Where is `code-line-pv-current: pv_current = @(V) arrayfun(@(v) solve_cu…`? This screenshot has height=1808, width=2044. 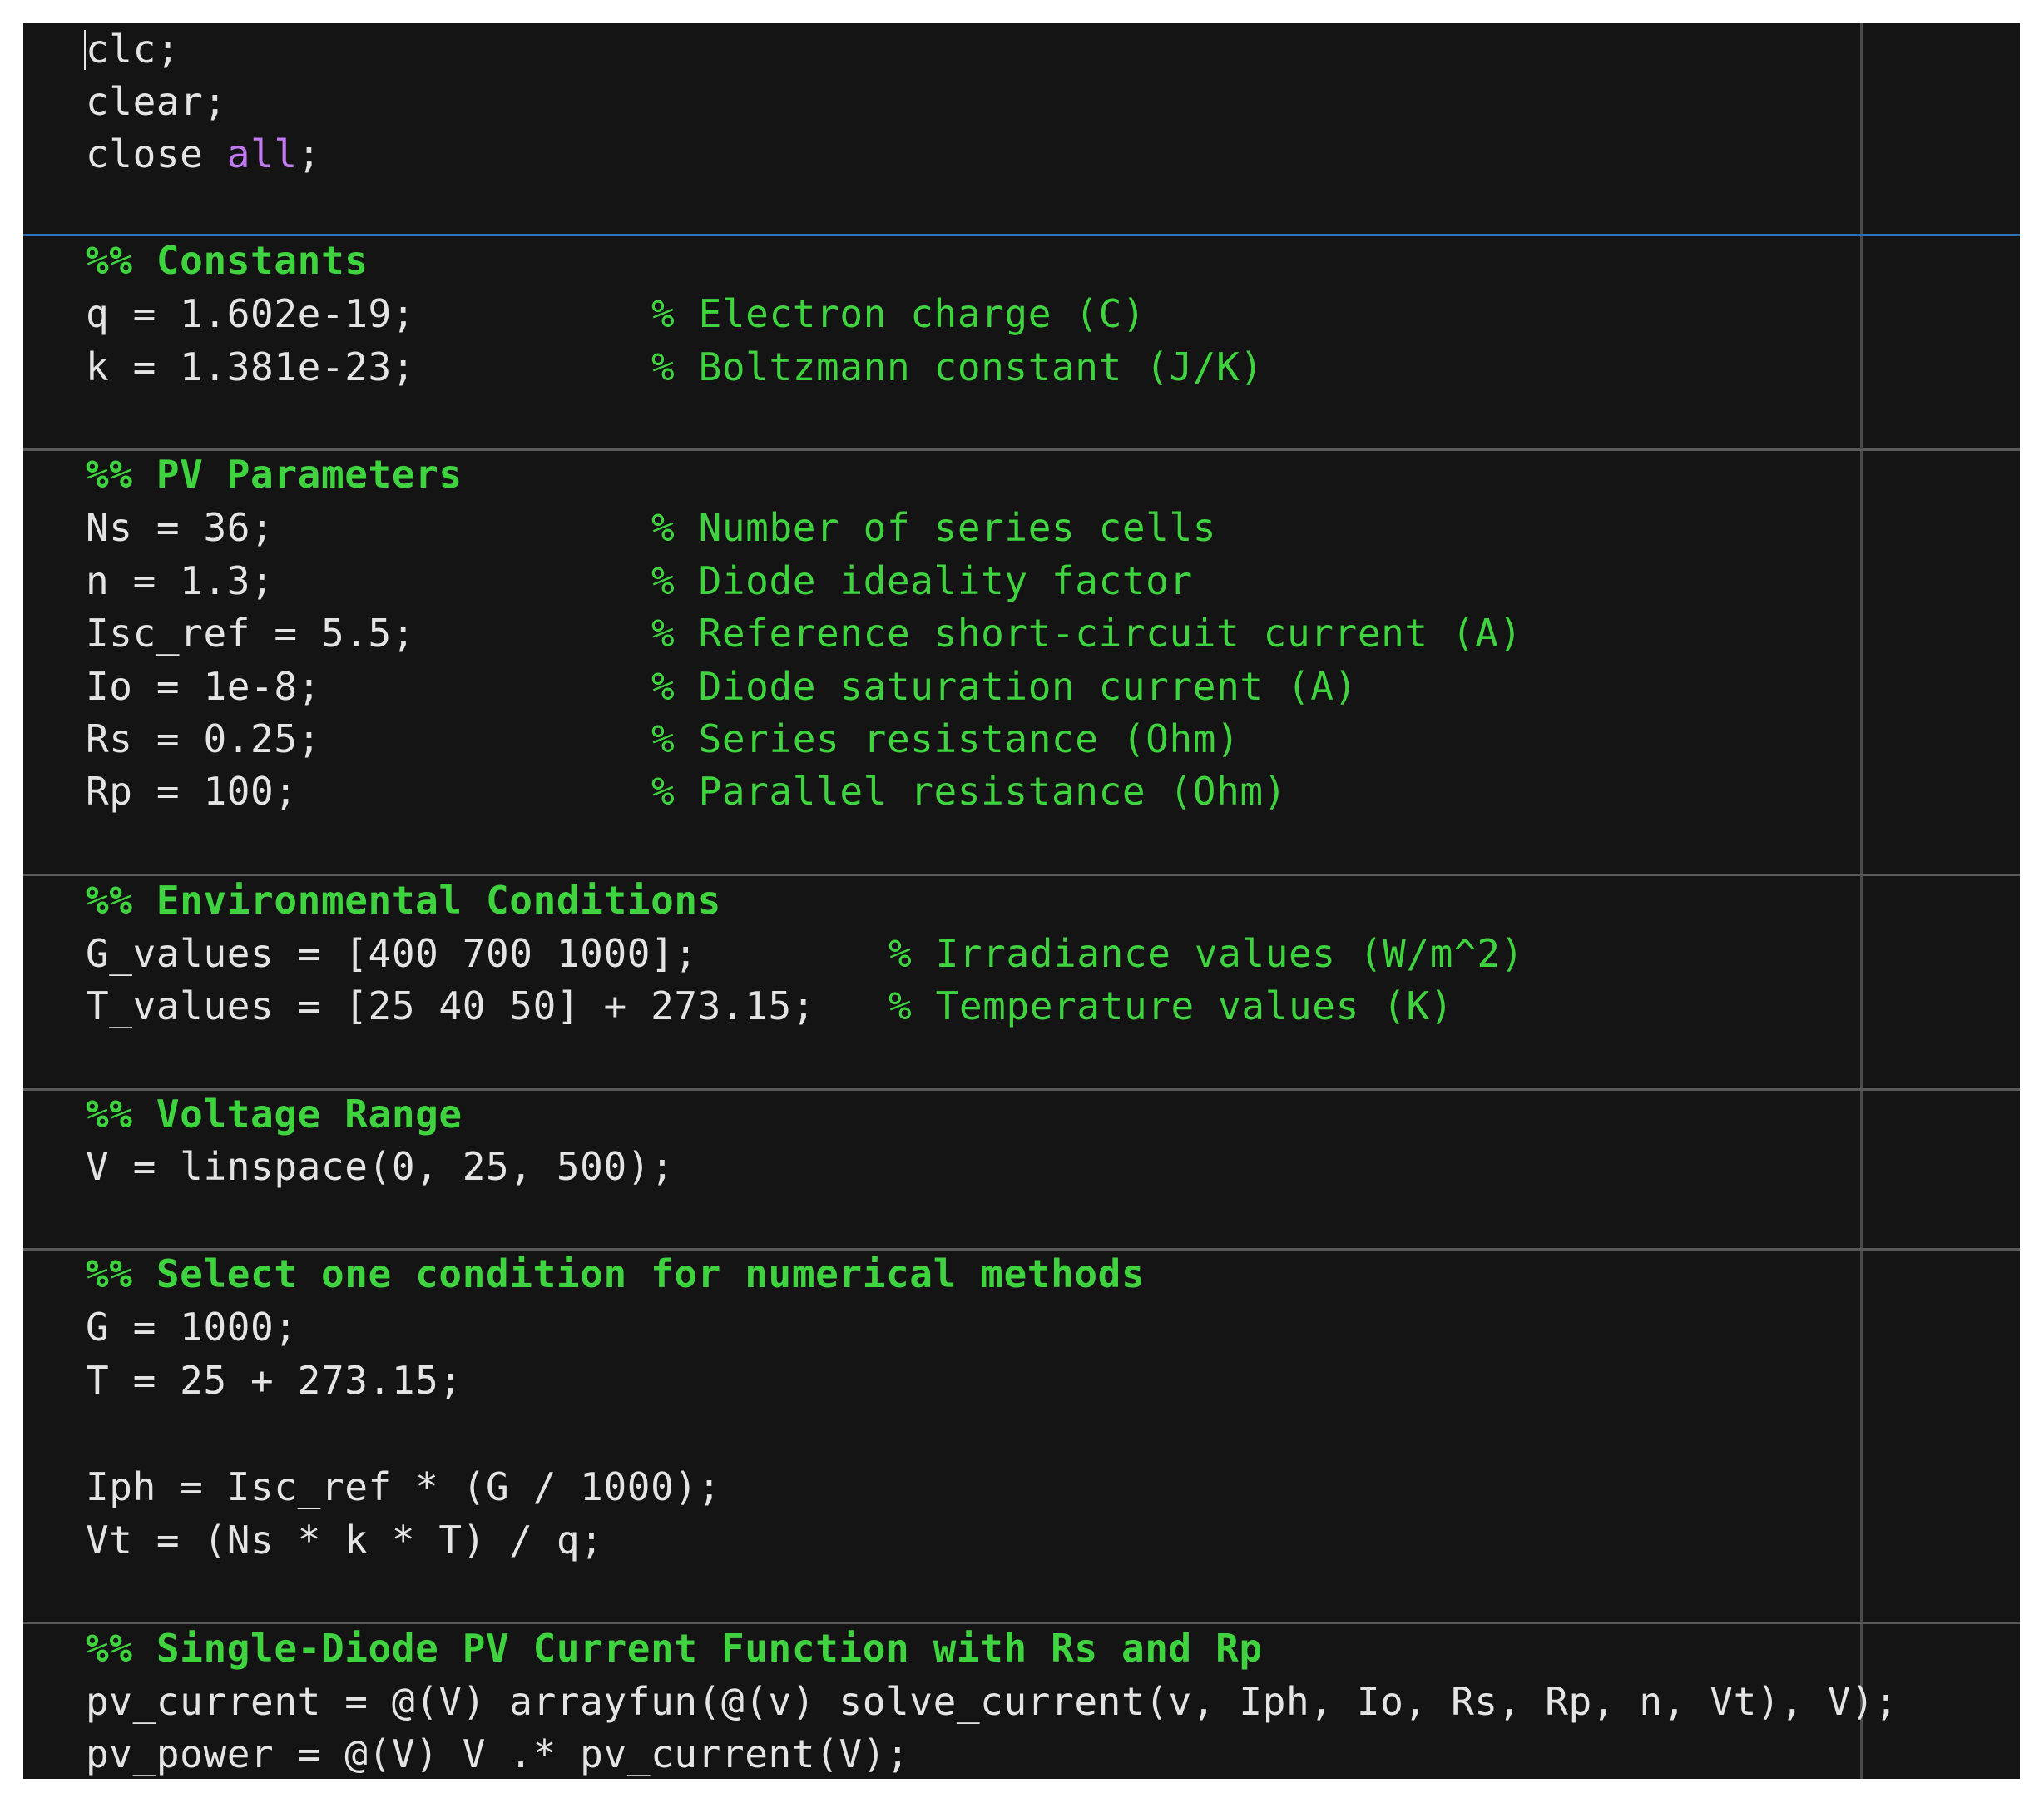 code-line-pv-current: pv_current = @(V) arrayfun(@(v) solve_cu… is located at coordinates (992, 1702).